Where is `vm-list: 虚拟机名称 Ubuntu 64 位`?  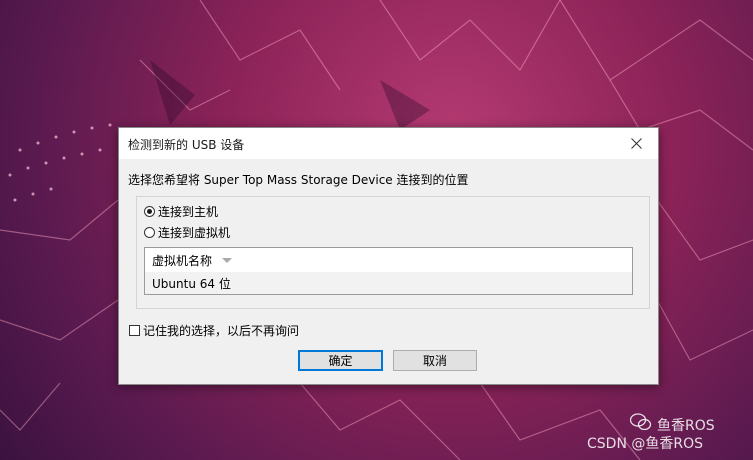
vm-list: 虚拟机名称 Ubuntu 64 位 is located at coordinates (388, 271).